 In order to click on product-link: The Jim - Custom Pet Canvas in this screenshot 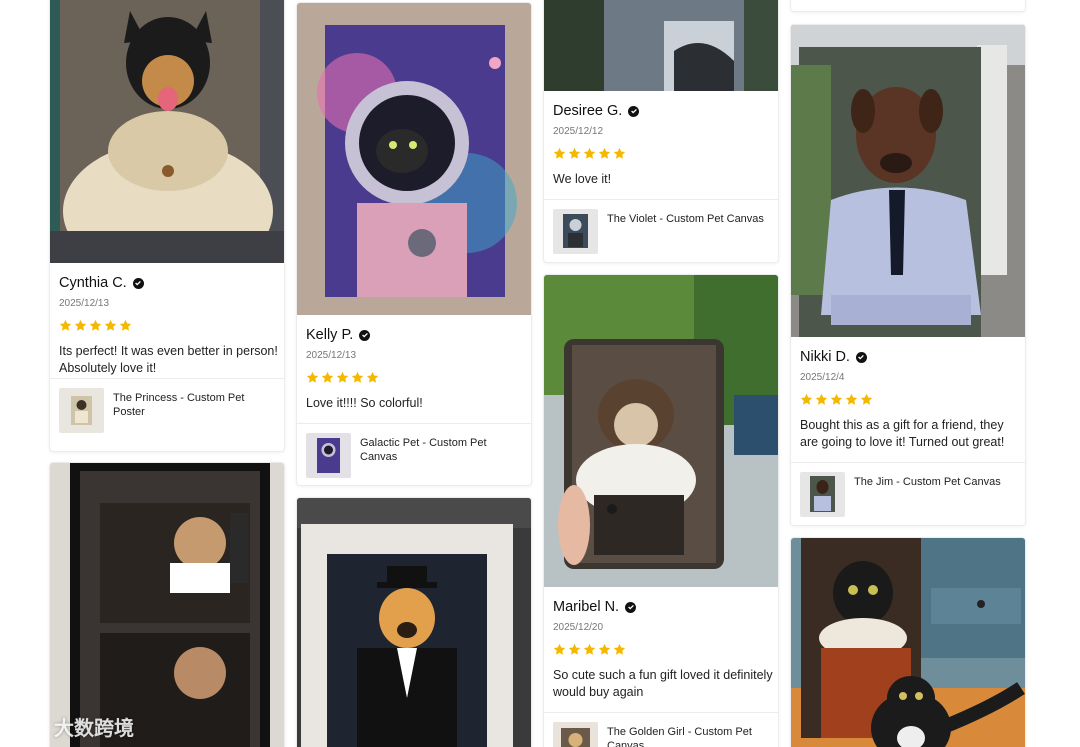, I will do `click(908, 493)`.